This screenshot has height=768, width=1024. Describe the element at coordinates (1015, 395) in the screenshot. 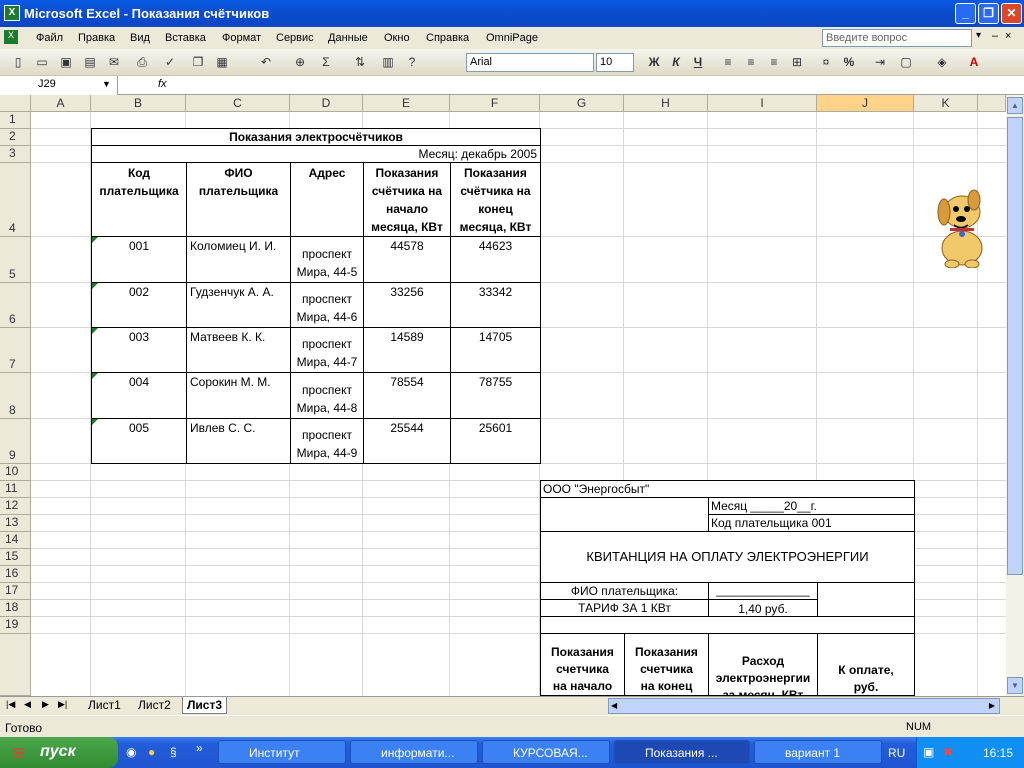

I see `vertical-scrollbar: ▲ ▼` at that location.